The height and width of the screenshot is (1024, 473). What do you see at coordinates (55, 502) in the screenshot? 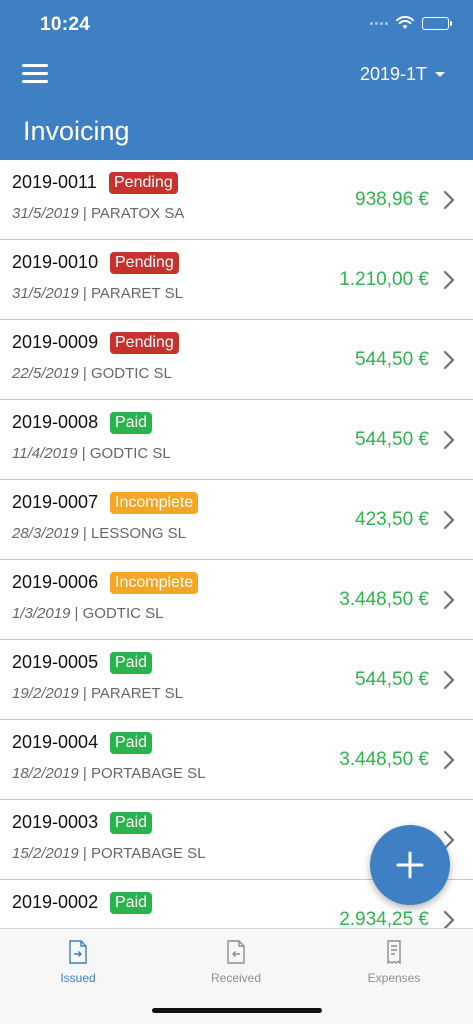
I see `invoice-number: 2019-0007` at bounding box center [55, 502].